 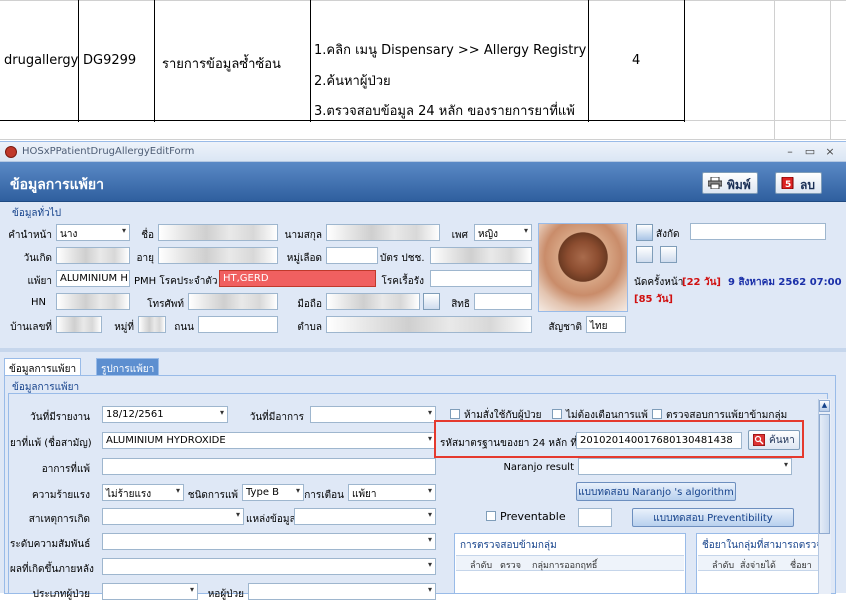 I want to click on svg-text: 5, so click(x=788, y=184).